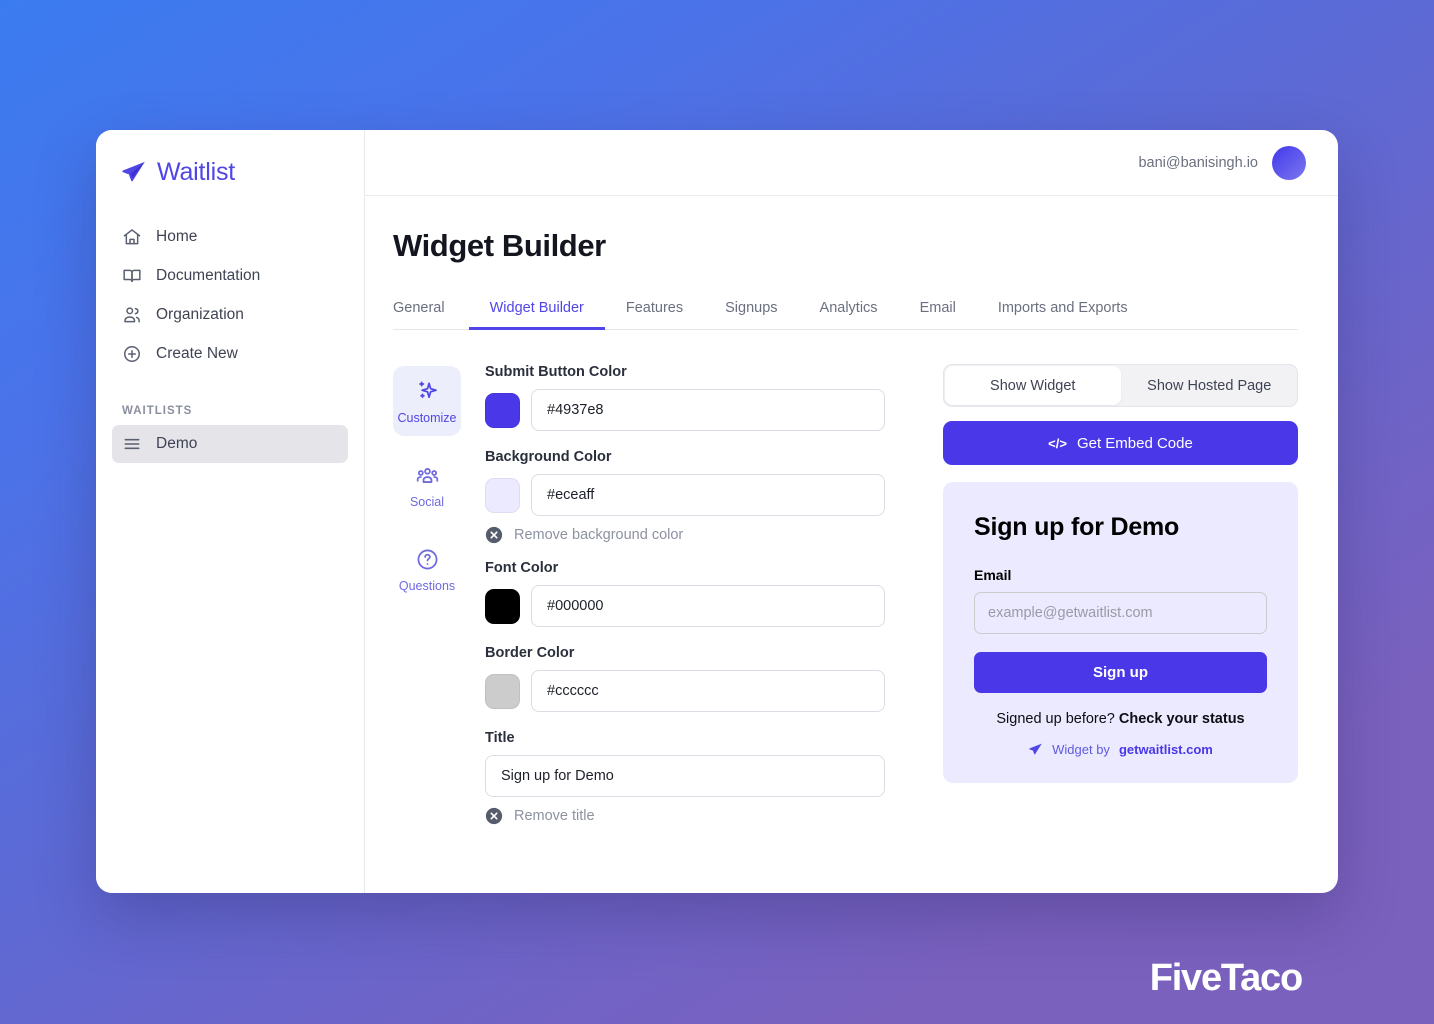 The width and height of the screenshot is (1434, 1024). I want to click on sidebar-item-create-new: Create New, so click(230, 353).